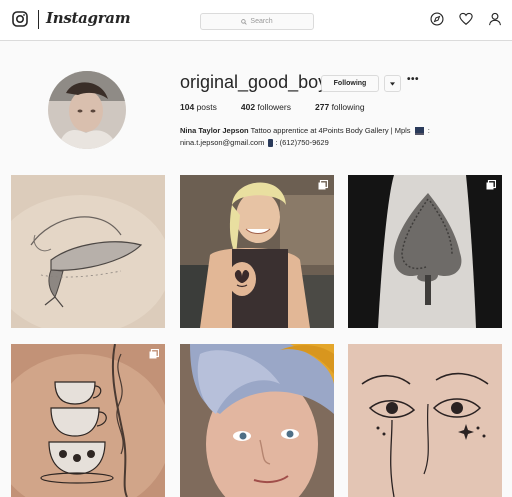 Image resolution: width=512 pixels, height=497 pixels. Describe the element at coordinates (261, 21) in the screenshot. I see `search-placeholder: Search` at that location.